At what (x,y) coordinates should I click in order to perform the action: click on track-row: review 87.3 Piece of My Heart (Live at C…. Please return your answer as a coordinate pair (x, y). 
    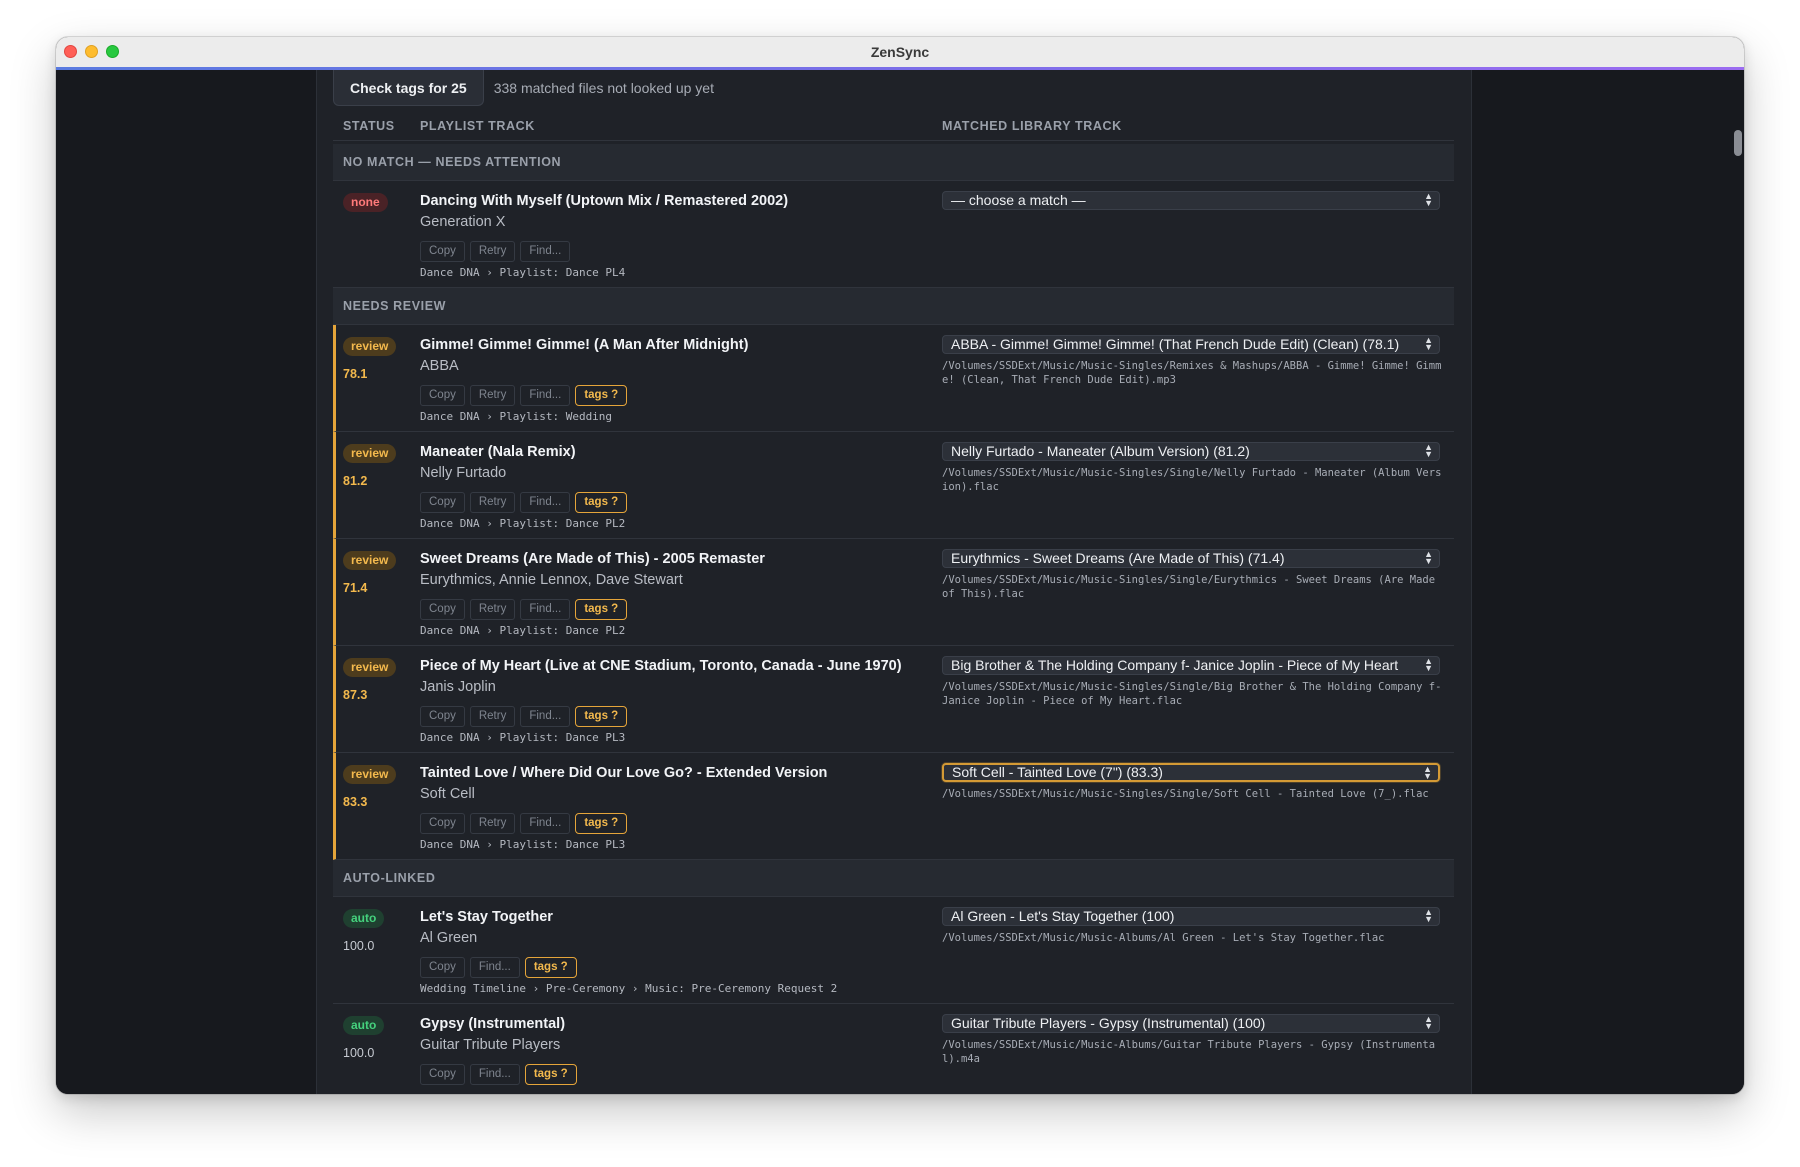
    Looking at the image, I should click on (893, 699).